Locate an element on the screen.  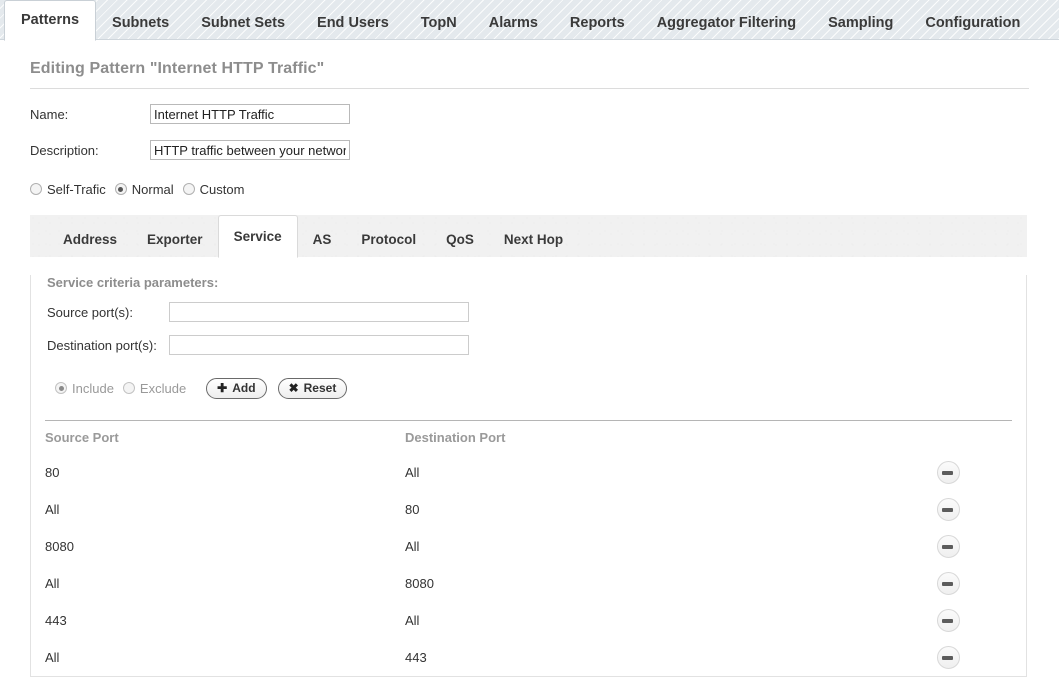
table-row: All 80 is located at coordinates (528, 509).